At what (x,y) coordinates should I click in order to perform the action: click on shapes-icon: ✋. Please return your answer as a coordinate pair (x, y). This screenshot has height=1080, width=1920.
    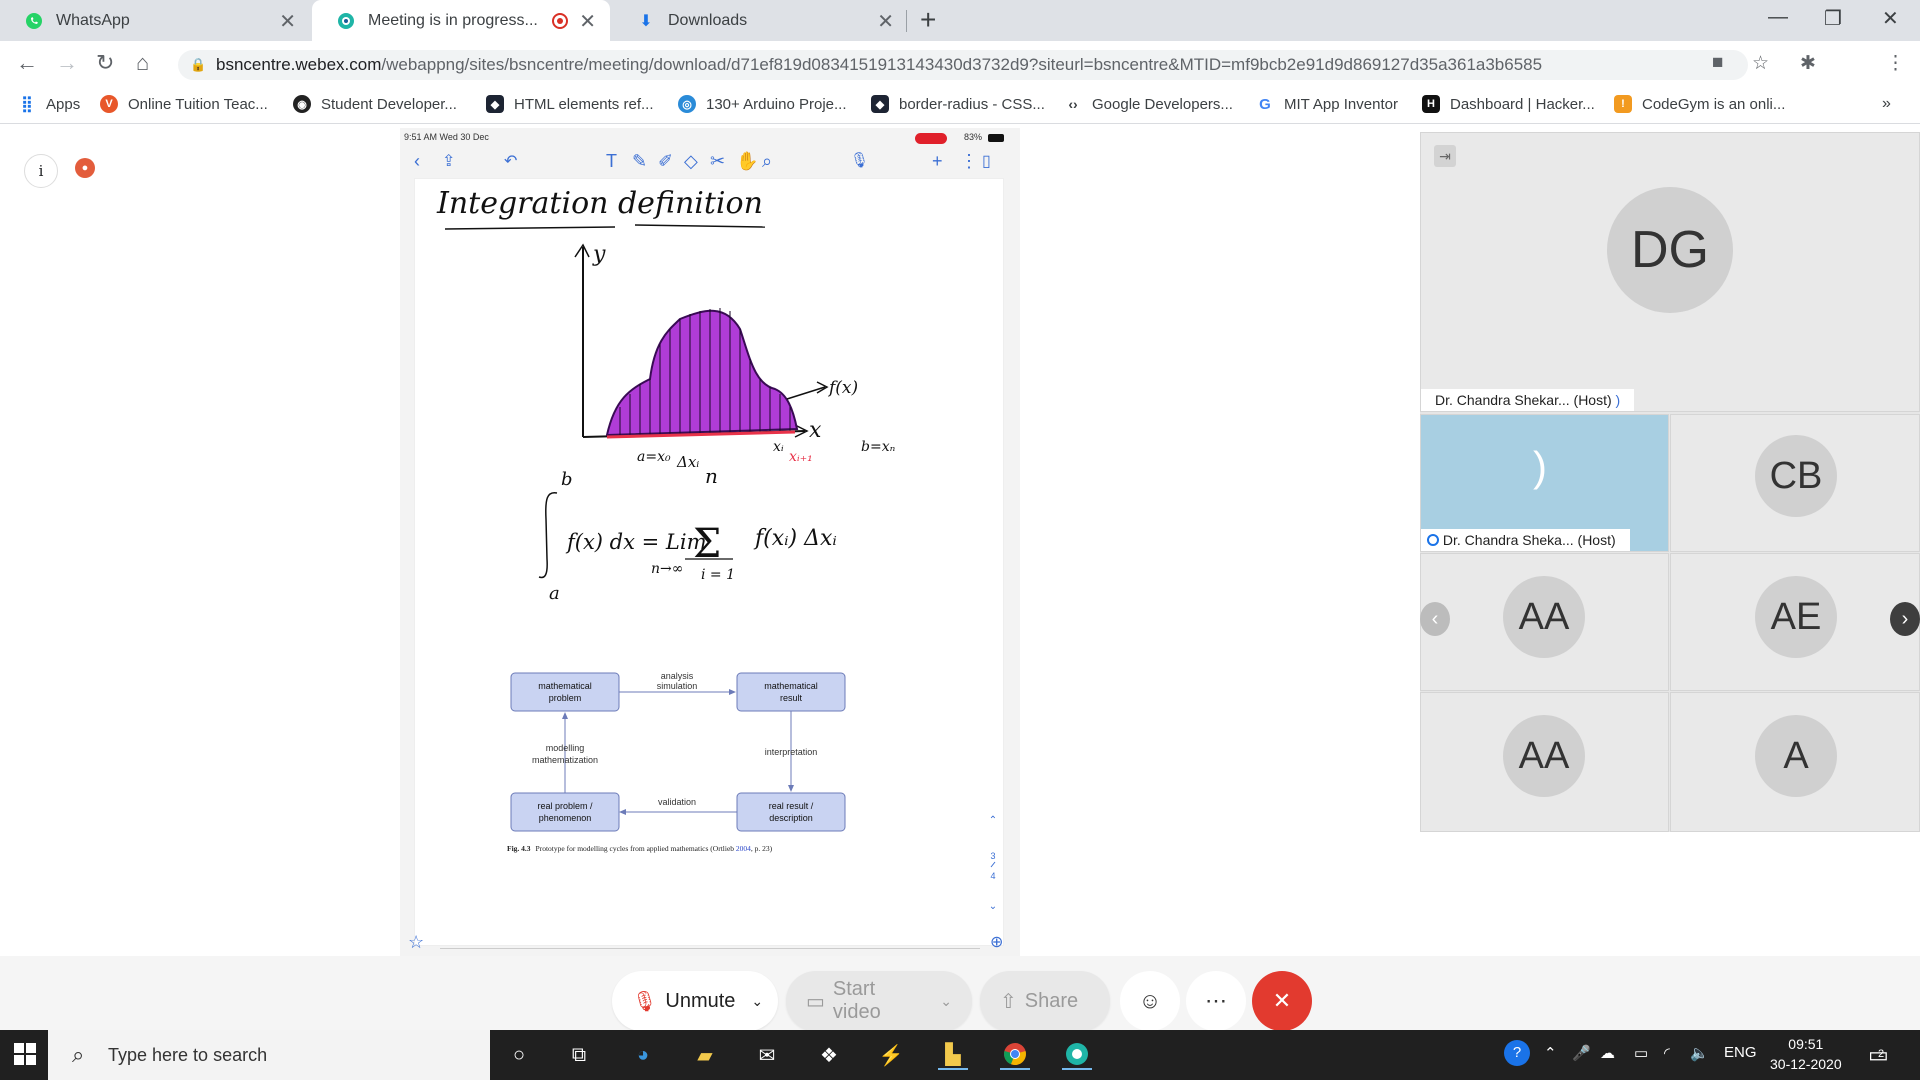
    Looking at the image, I should click on (747, 161).